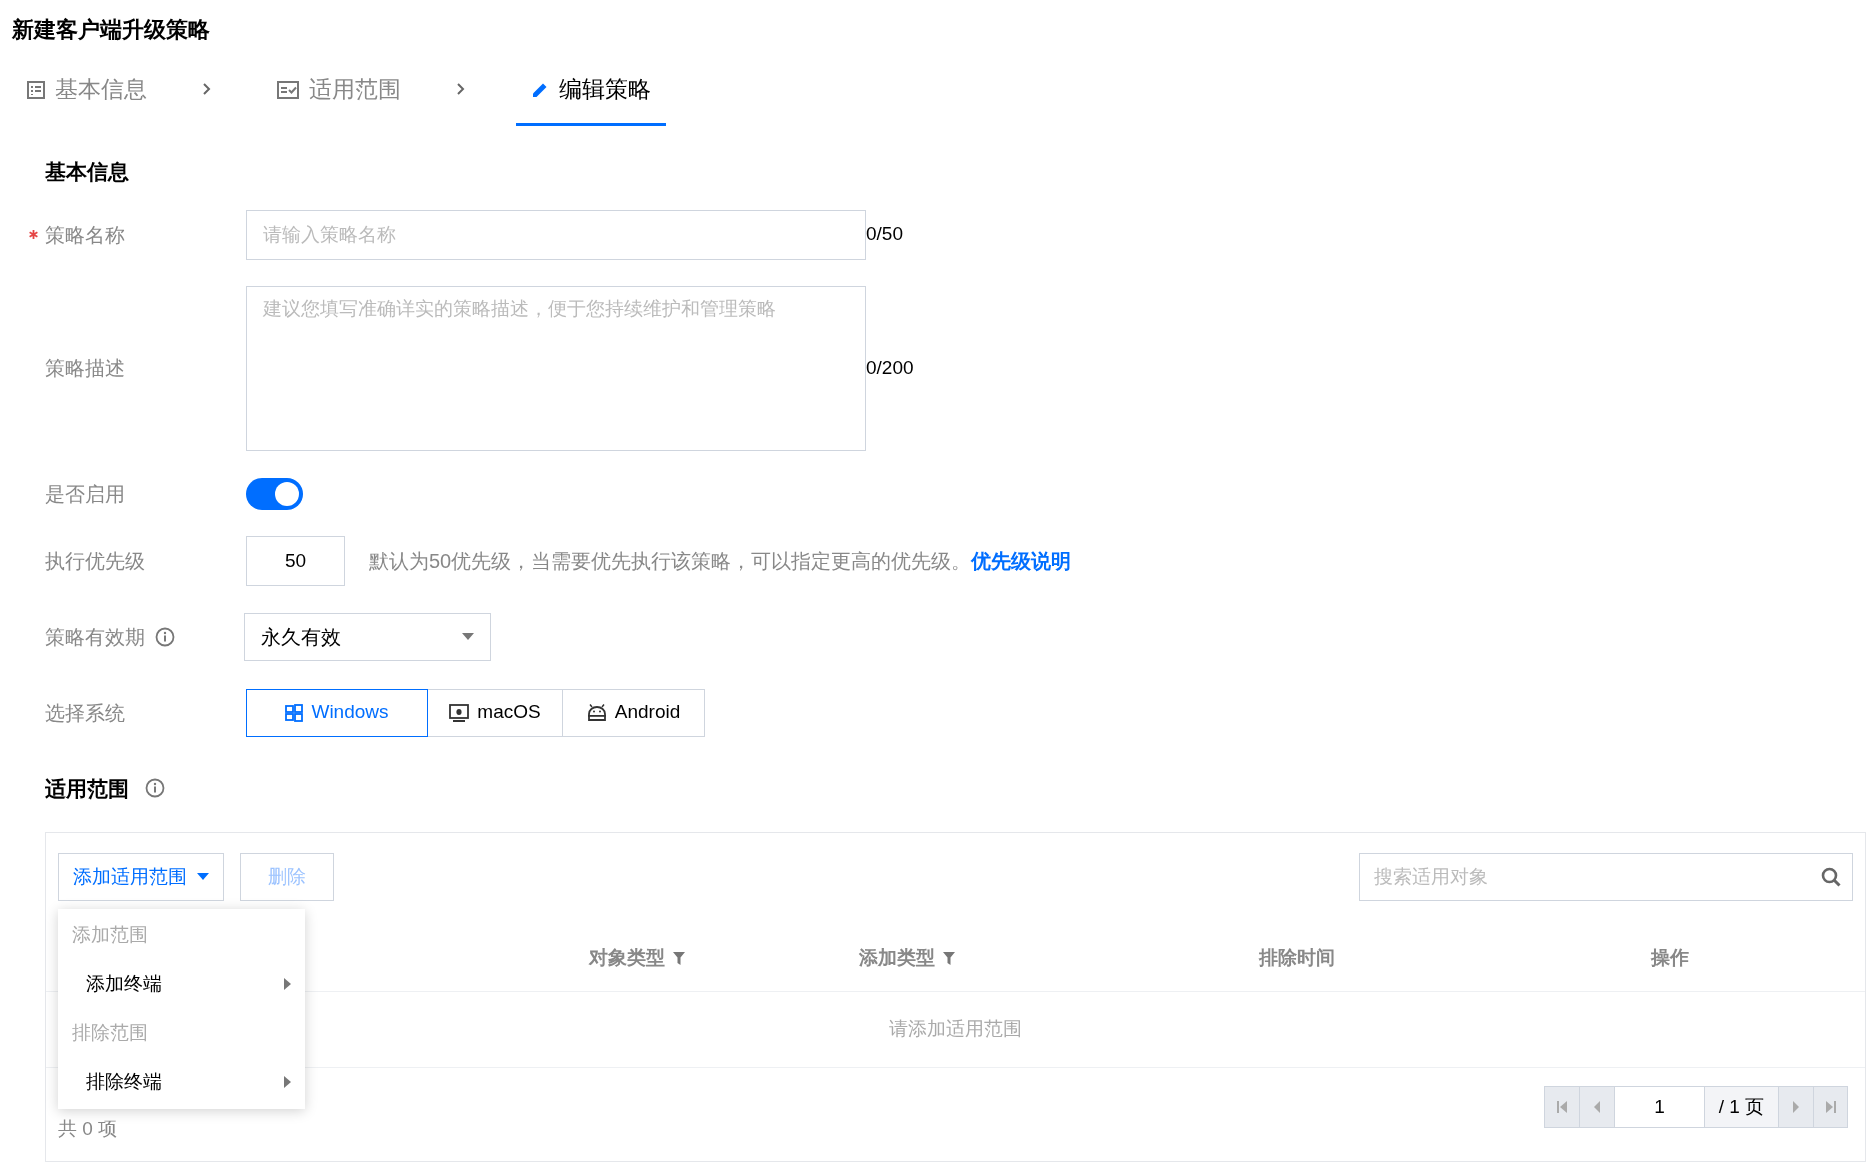 The image size is (1875, 1163). What do you see at coordinates (556, 234) in the screenshot?
I see `name-input: 请输入策略名称` at bounding box center [556, 234].